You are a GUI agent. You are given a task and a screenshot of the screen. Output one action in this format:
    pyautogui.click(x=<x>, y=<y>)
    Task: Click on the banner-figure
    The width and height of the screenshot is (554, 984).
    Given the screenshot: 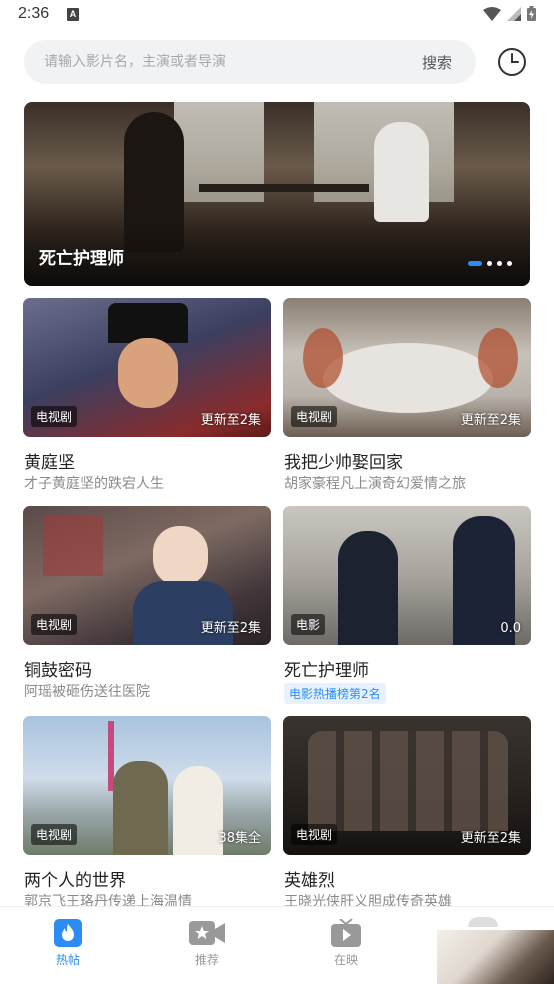 What is the action you would take?
    pyautogui.click(x=401, y=172)
    